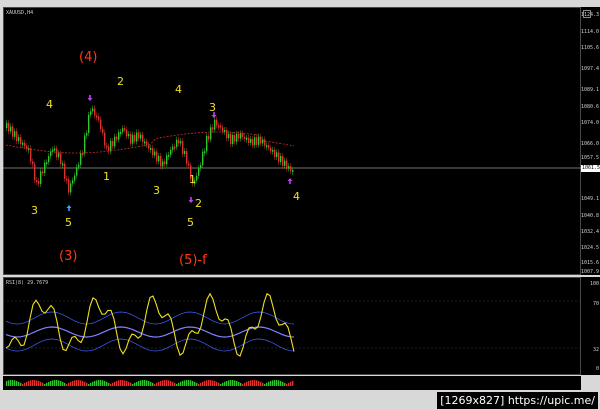  I want to click on wave-label-2: 2, so click(198, 203).